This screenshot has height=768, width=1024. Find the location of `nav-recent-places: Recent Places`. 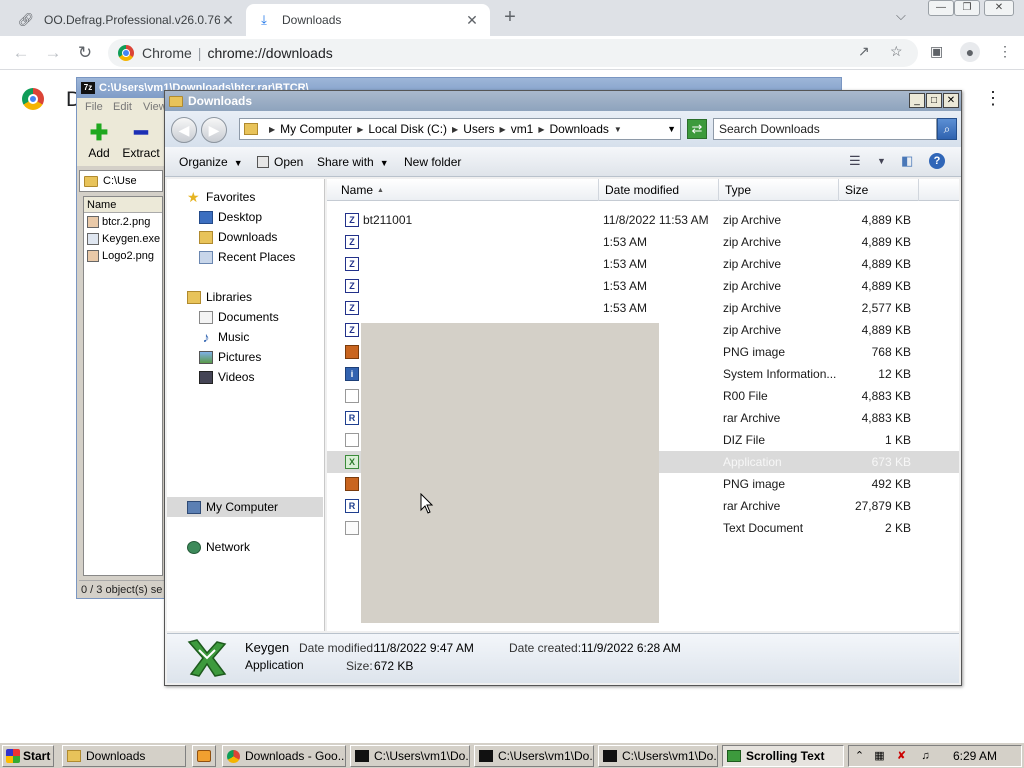

nav-recent-places: Recent Places is located at coordinates (247, 257).